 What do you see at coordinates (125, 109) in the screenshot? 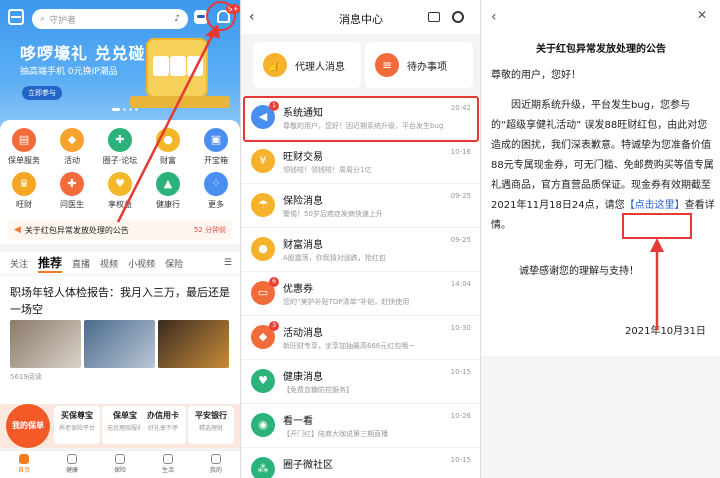
I see `banner-pager` at bounding box center [125, 109].